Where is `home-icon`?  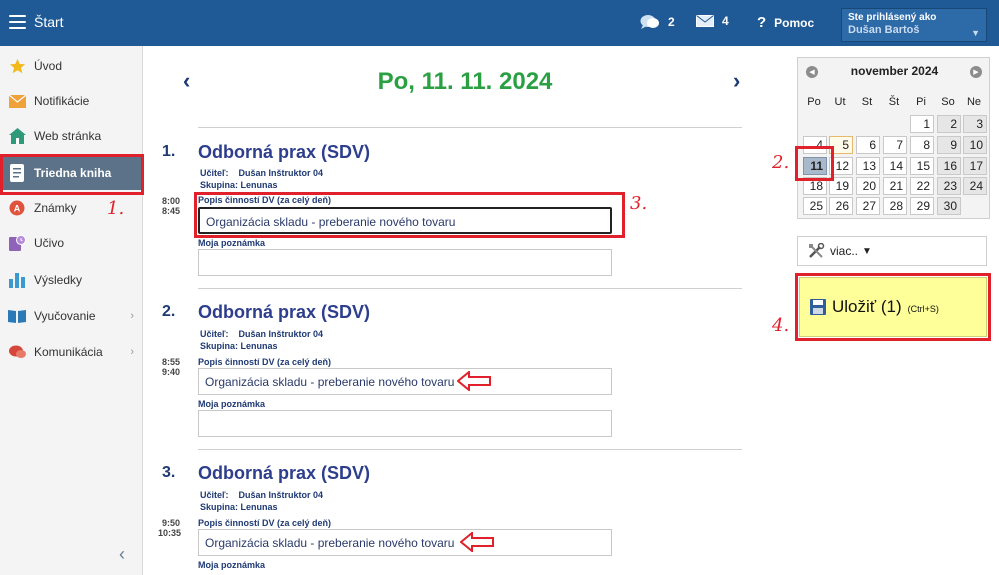 home-icon is located at coordinates (17, 136).